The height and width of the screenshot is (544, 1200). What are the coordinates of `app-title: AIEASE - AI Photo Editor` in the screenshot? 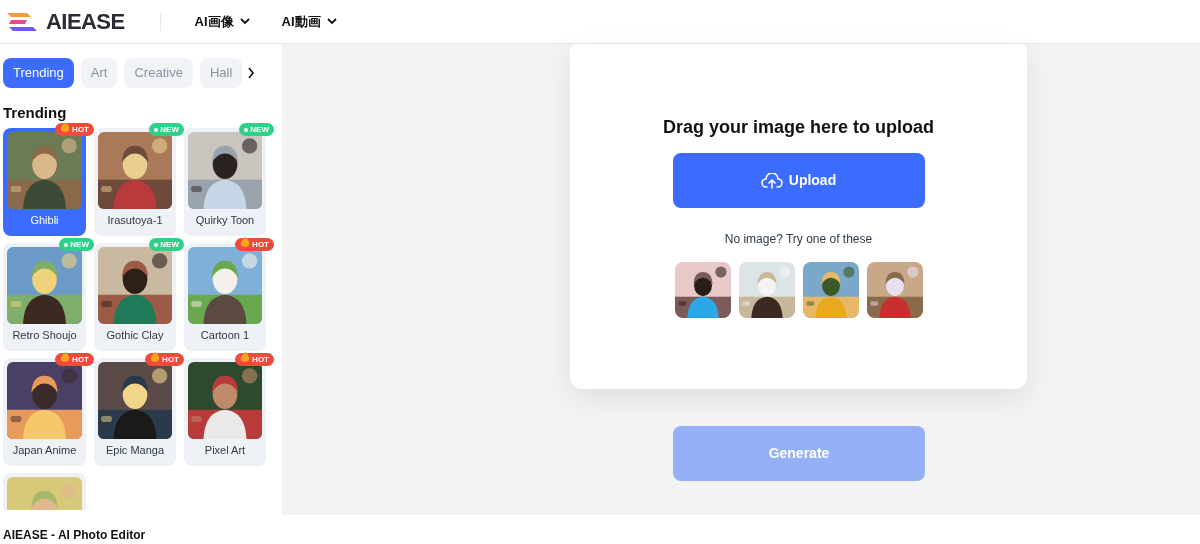 It's located at (74, 535).